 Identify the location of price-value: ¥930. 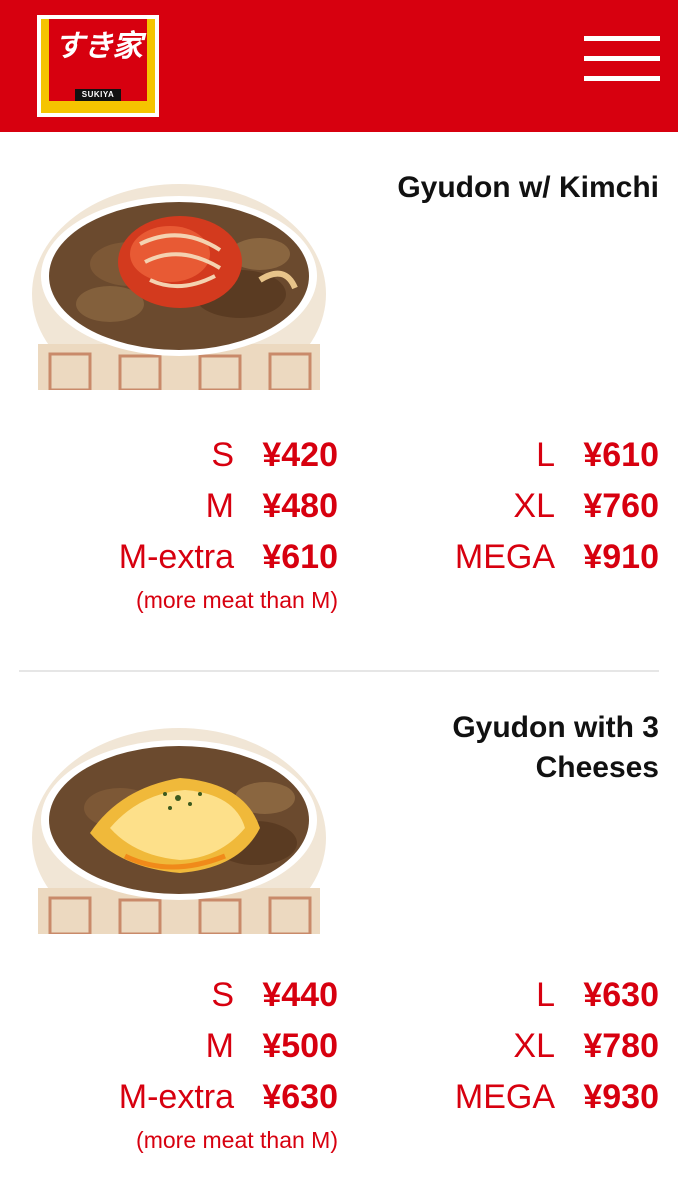
(621, 1097).